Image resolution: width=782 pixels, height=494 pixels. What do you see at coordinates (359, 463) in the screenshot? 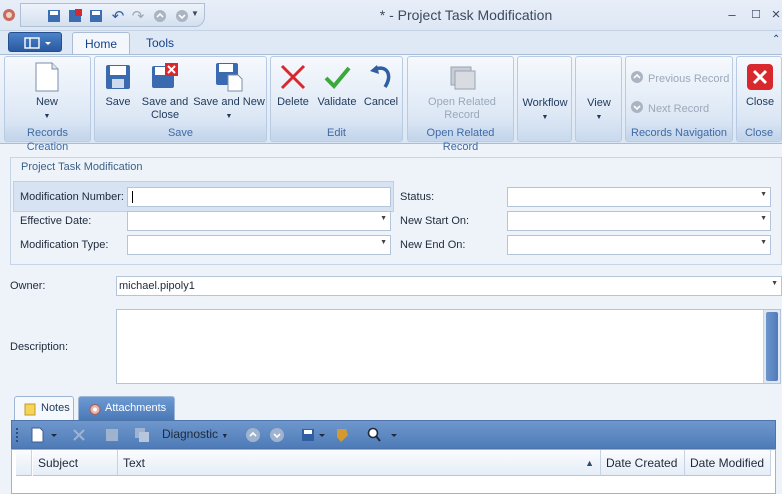
I see `column-header-text: Text ▲` at bounding box center [359, 463].